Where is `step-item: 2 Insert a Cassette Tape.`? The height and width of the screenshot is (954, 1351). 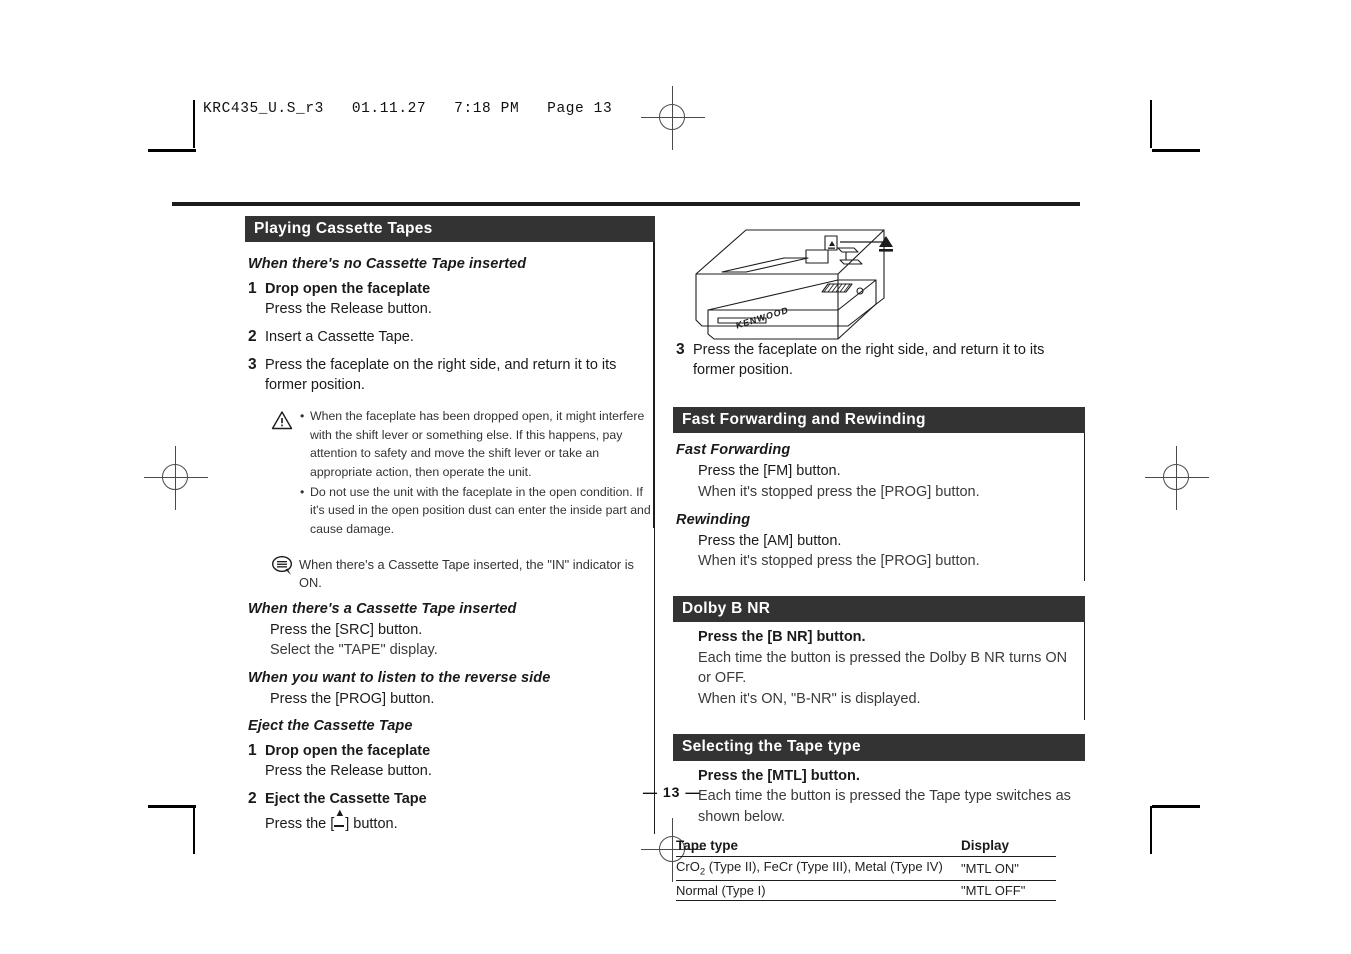
step-item: 2 Insert a Cassette Tape. is located at coordinates (451, 337).